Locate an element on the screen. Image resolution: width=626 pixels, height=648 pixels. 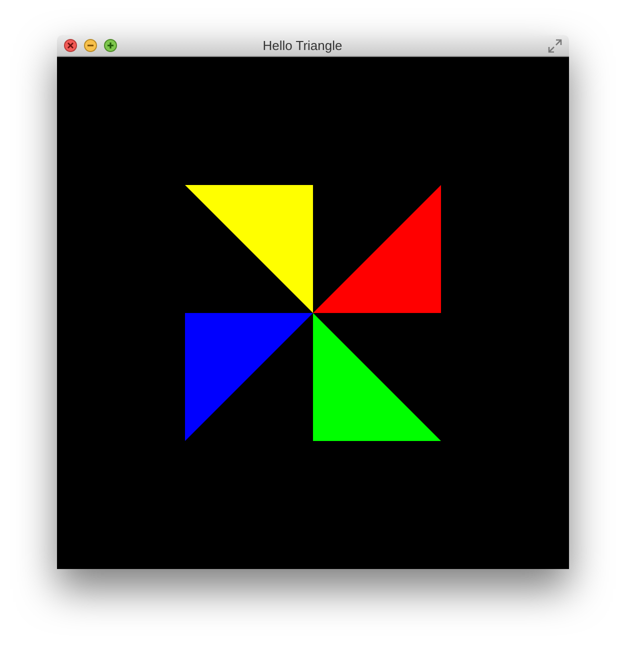
close-button is located at coordinates (70, 45).